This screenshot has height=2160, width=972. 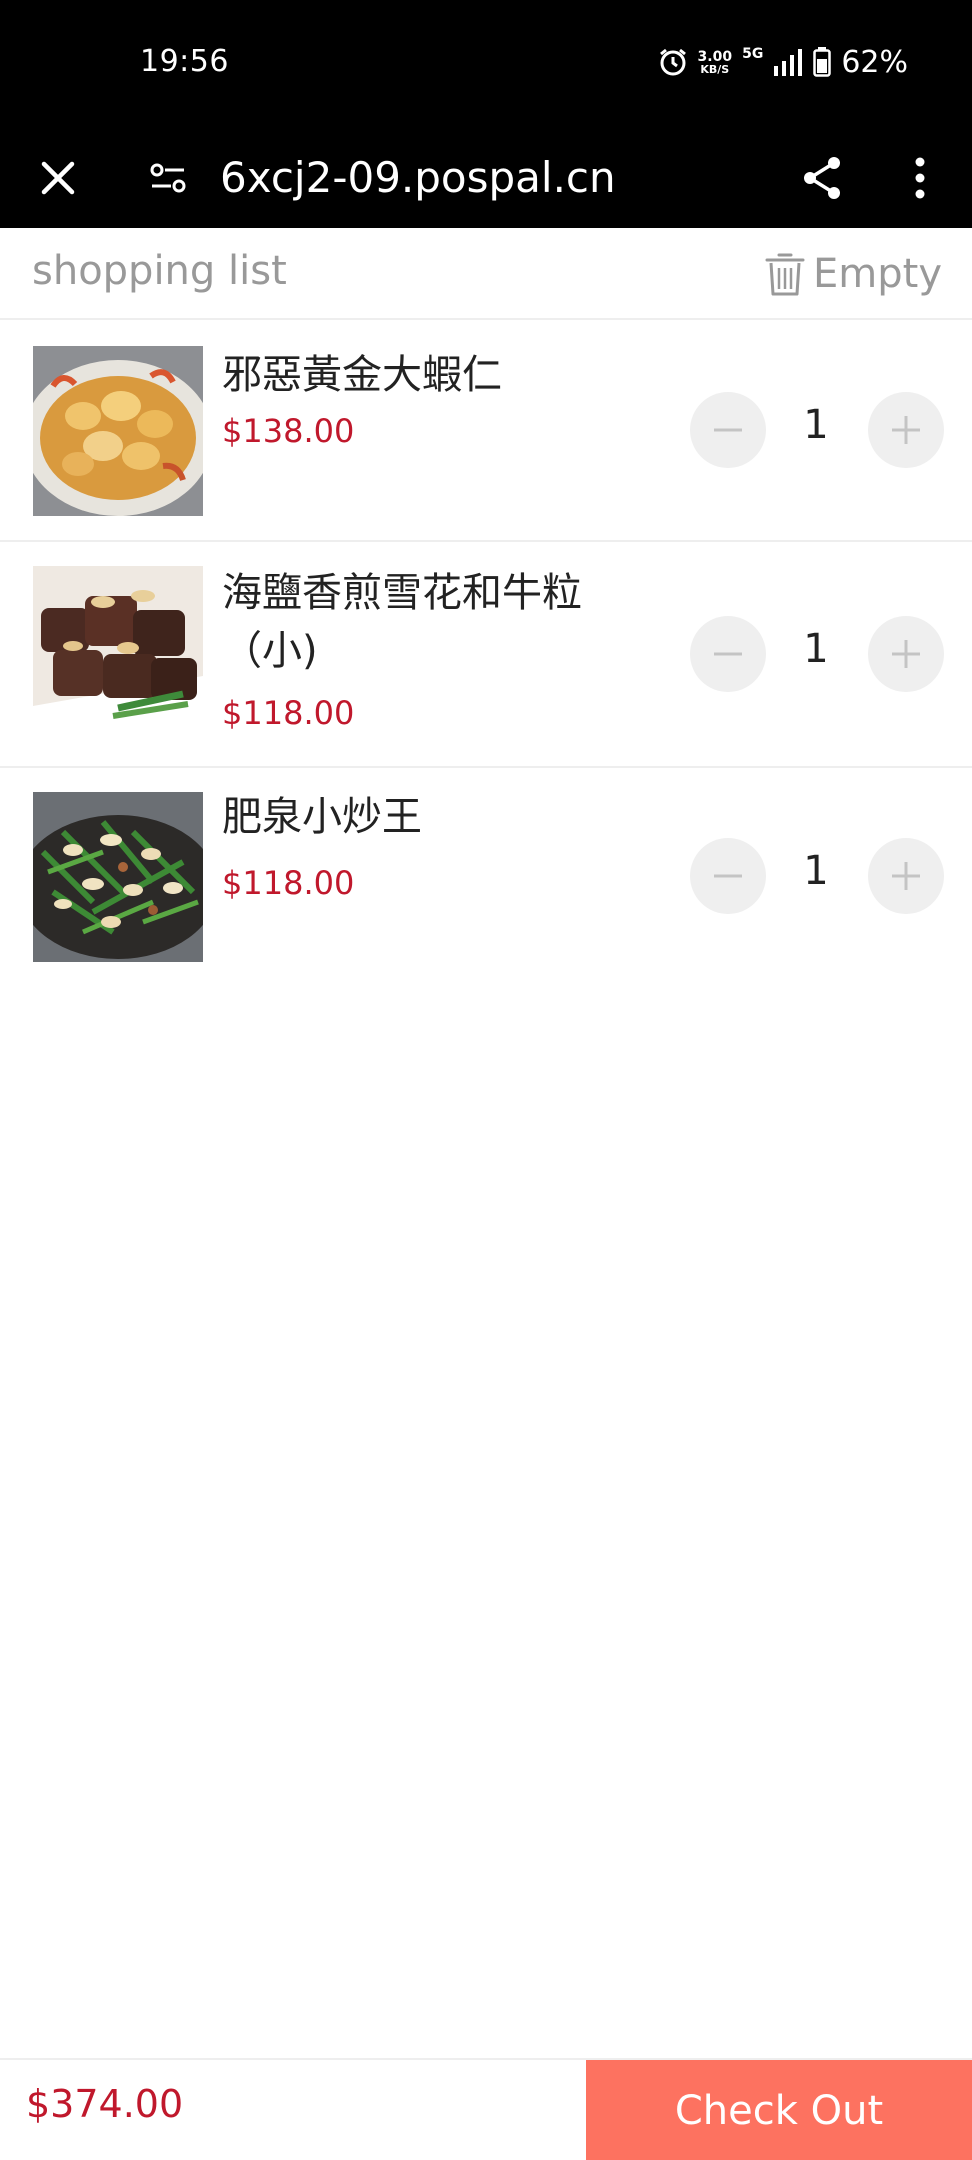 What do you see at coordinates (753, 54) in the screenshot?
I see `network-type: 5G` at bounding box center [753, 54].